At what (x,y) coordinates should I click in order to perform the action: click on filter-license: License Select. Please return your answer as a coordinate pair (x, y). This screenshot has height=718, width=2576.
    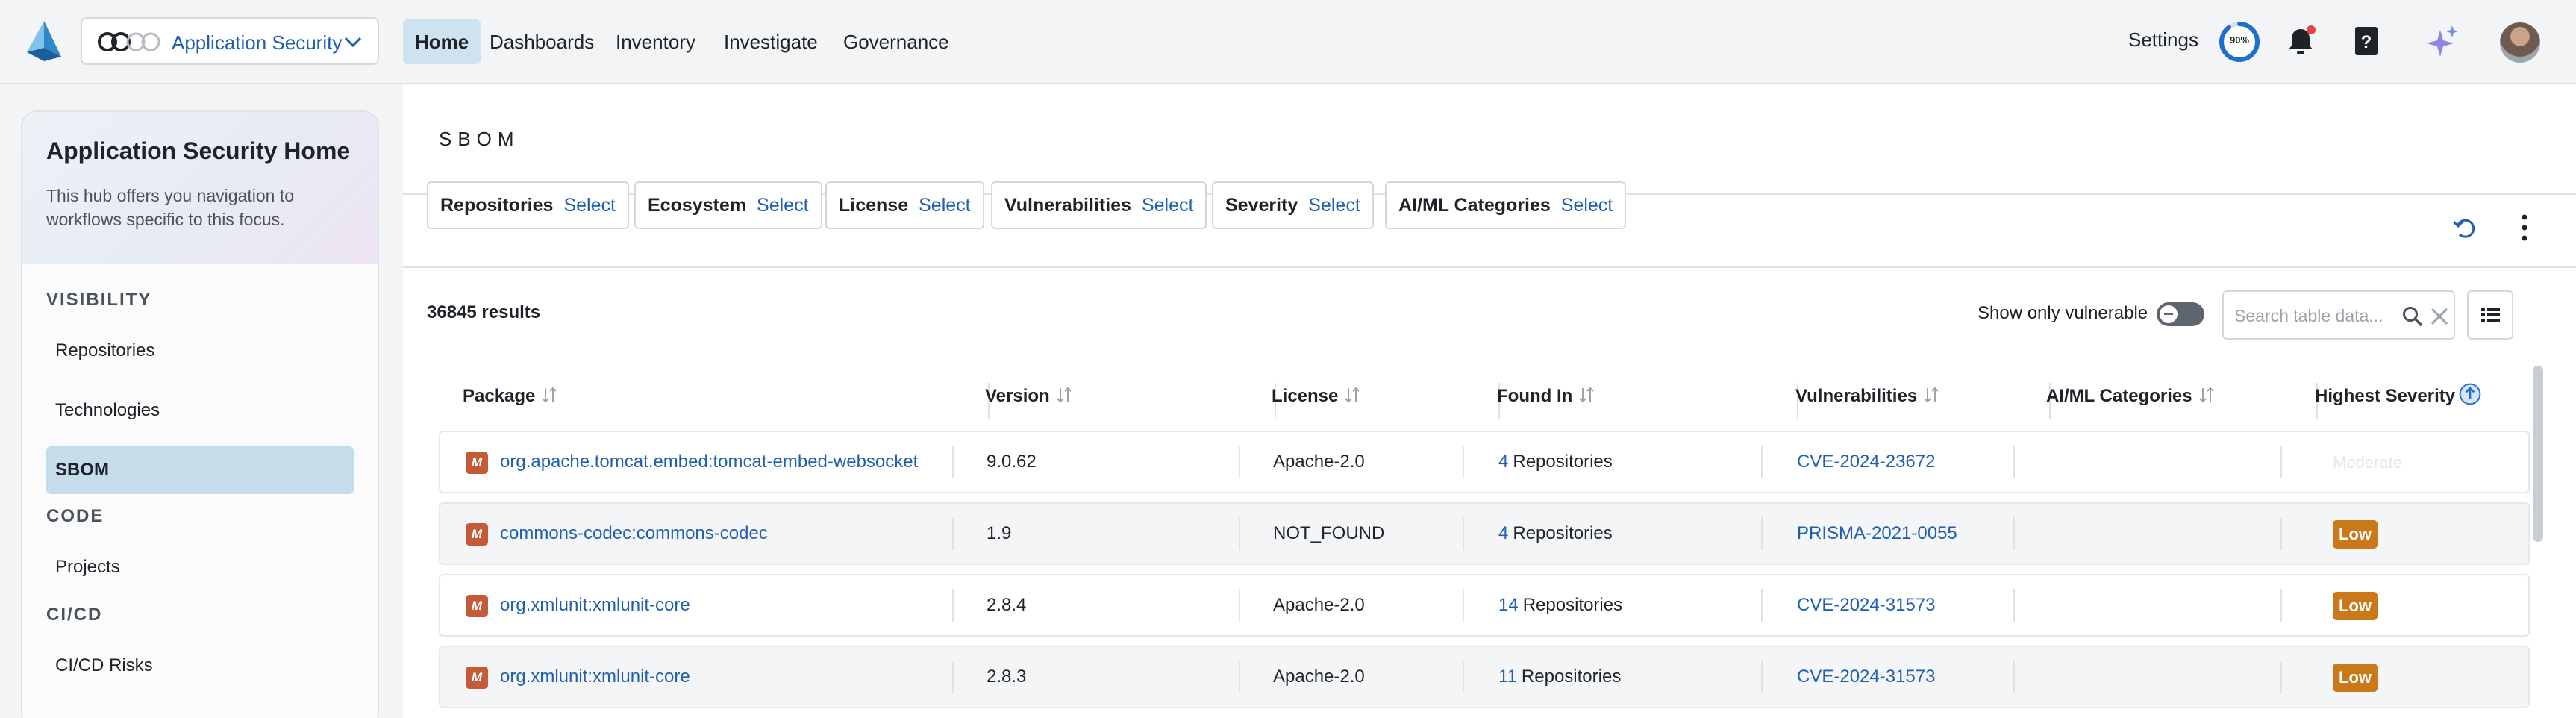
    Looking at the image, I should click on (904, 205).